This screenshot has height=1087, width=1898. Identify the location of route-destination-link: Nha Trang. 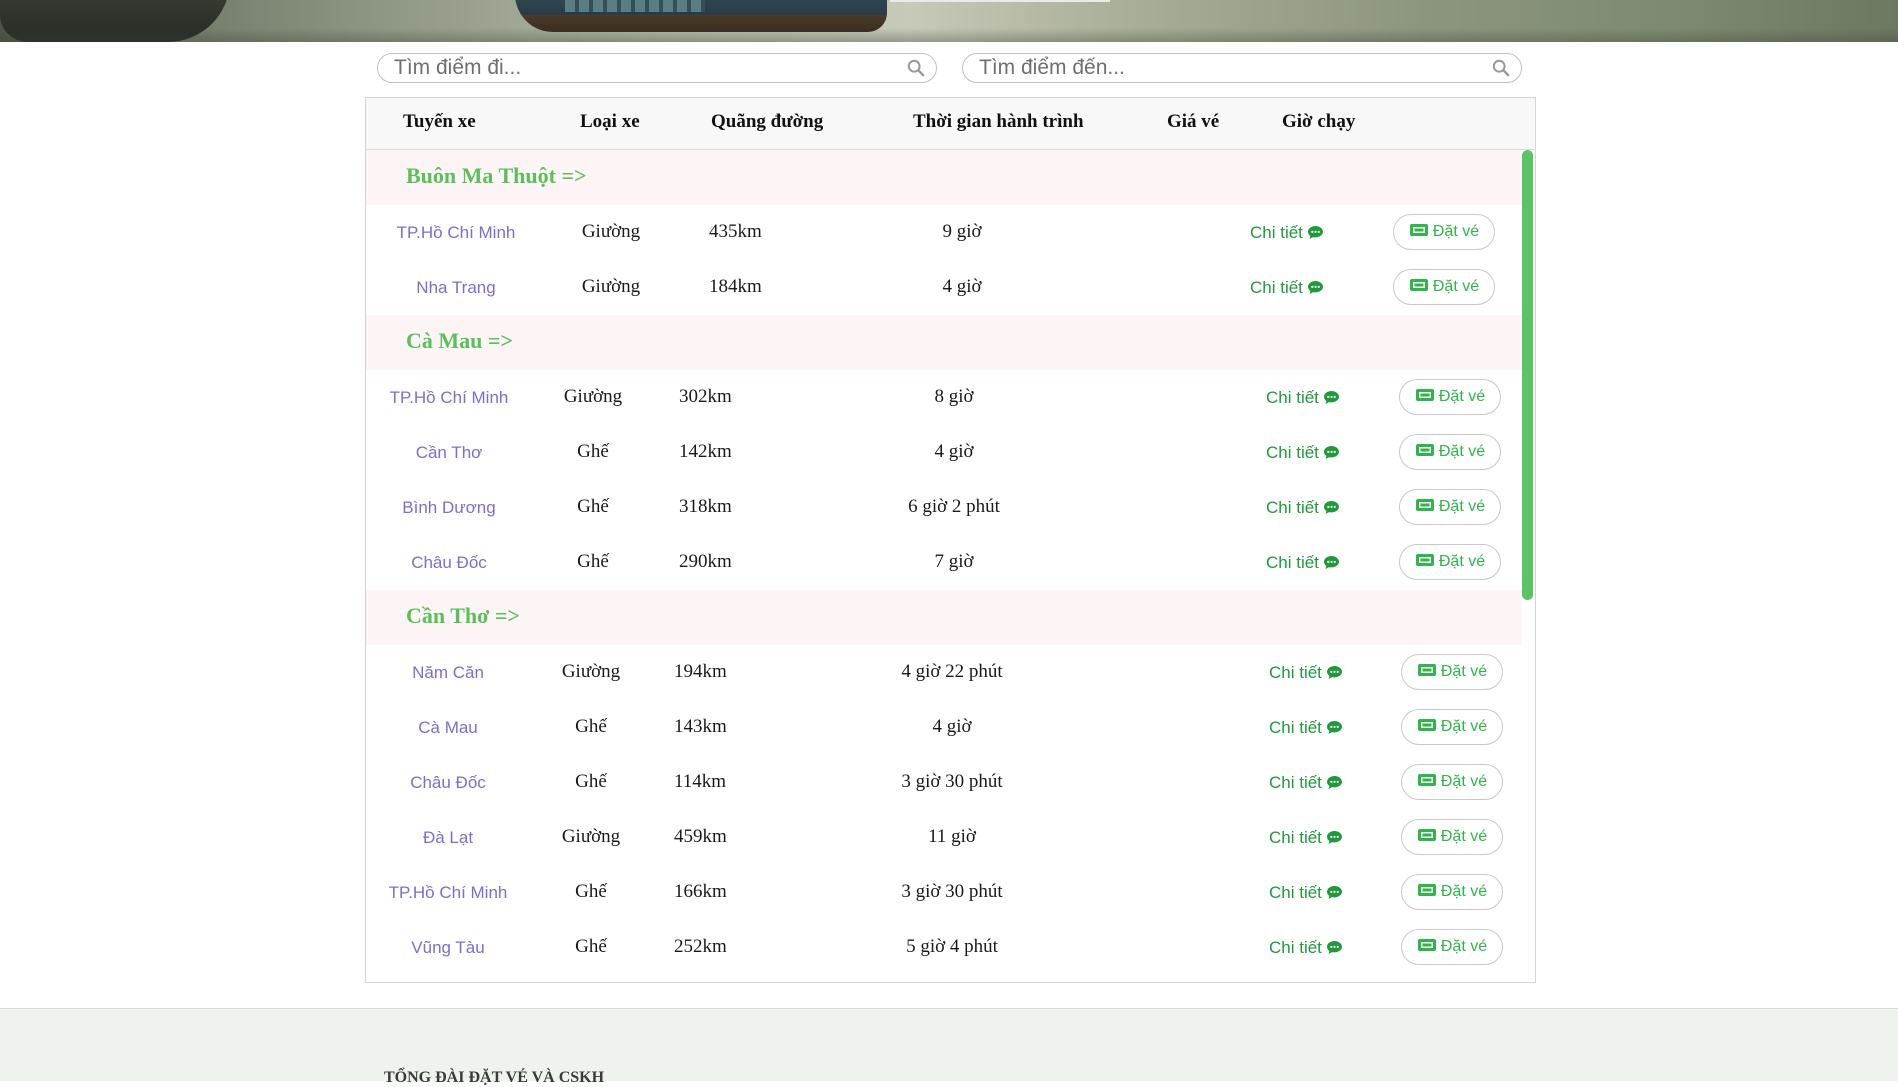
(455, 288).